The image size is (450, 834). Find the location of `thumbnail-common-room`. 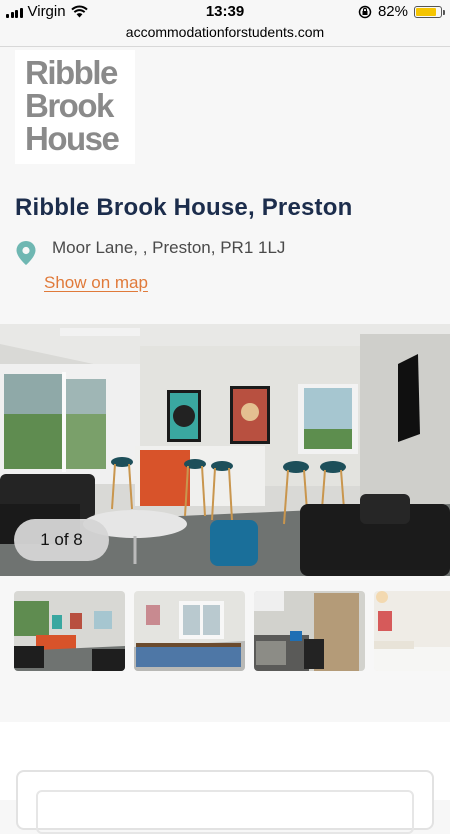

thumbnail-common-room is located at coordinates (69, 631).